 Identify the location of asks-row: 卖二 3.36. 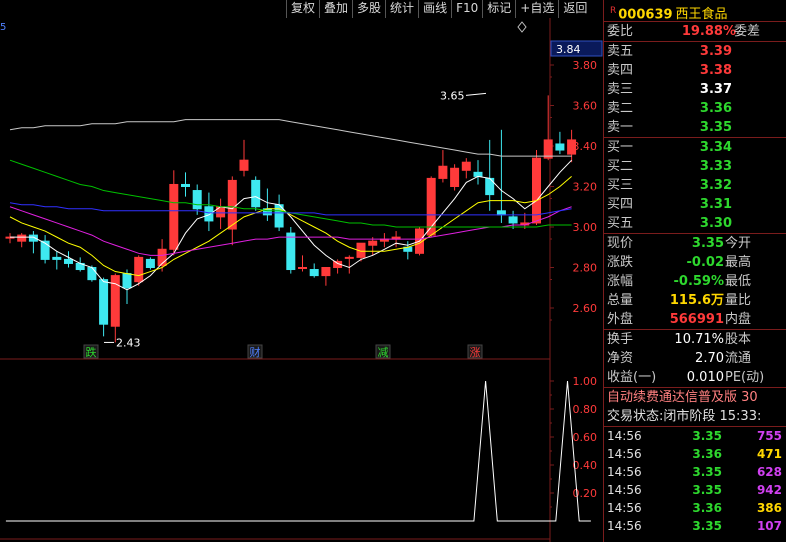
(695, 108).